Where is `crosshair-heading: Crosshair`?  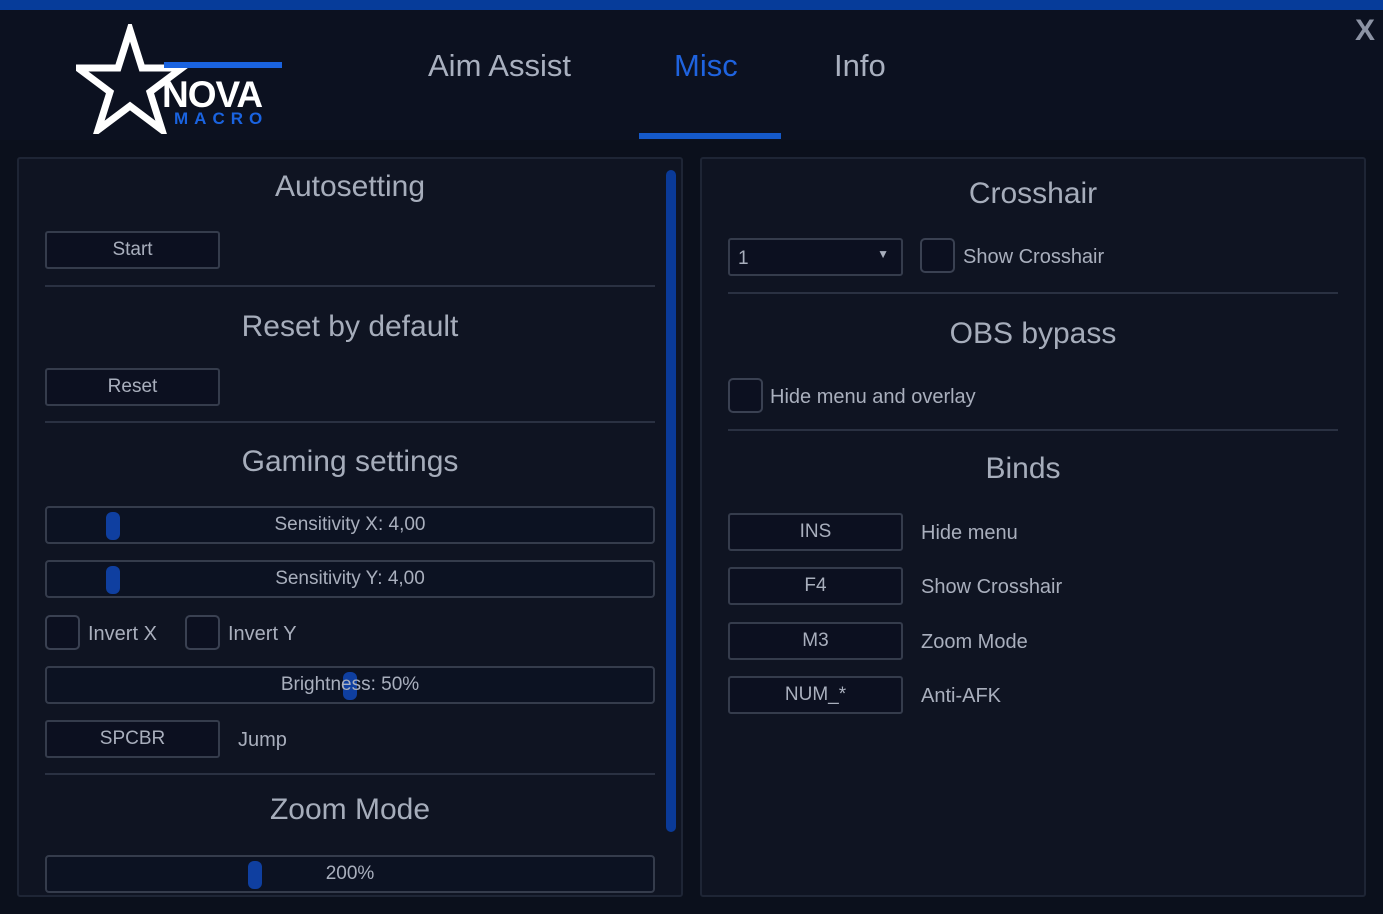 crosshair-heading: Crosshair is located at coordinates (1033, 193).